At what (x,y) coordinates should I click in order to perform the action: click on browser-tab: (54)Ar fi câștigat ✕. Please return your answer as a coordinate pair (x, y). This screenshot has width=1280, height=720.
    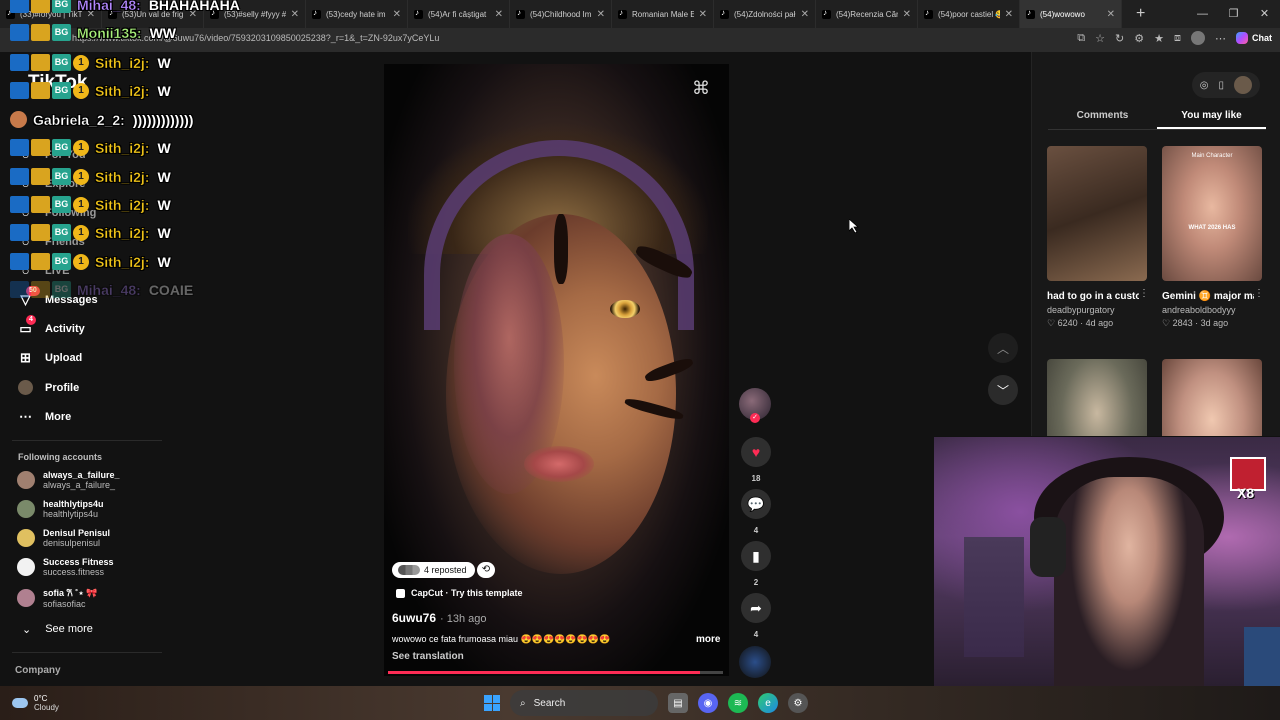
    Looking at the image, I should click on (459, 14).